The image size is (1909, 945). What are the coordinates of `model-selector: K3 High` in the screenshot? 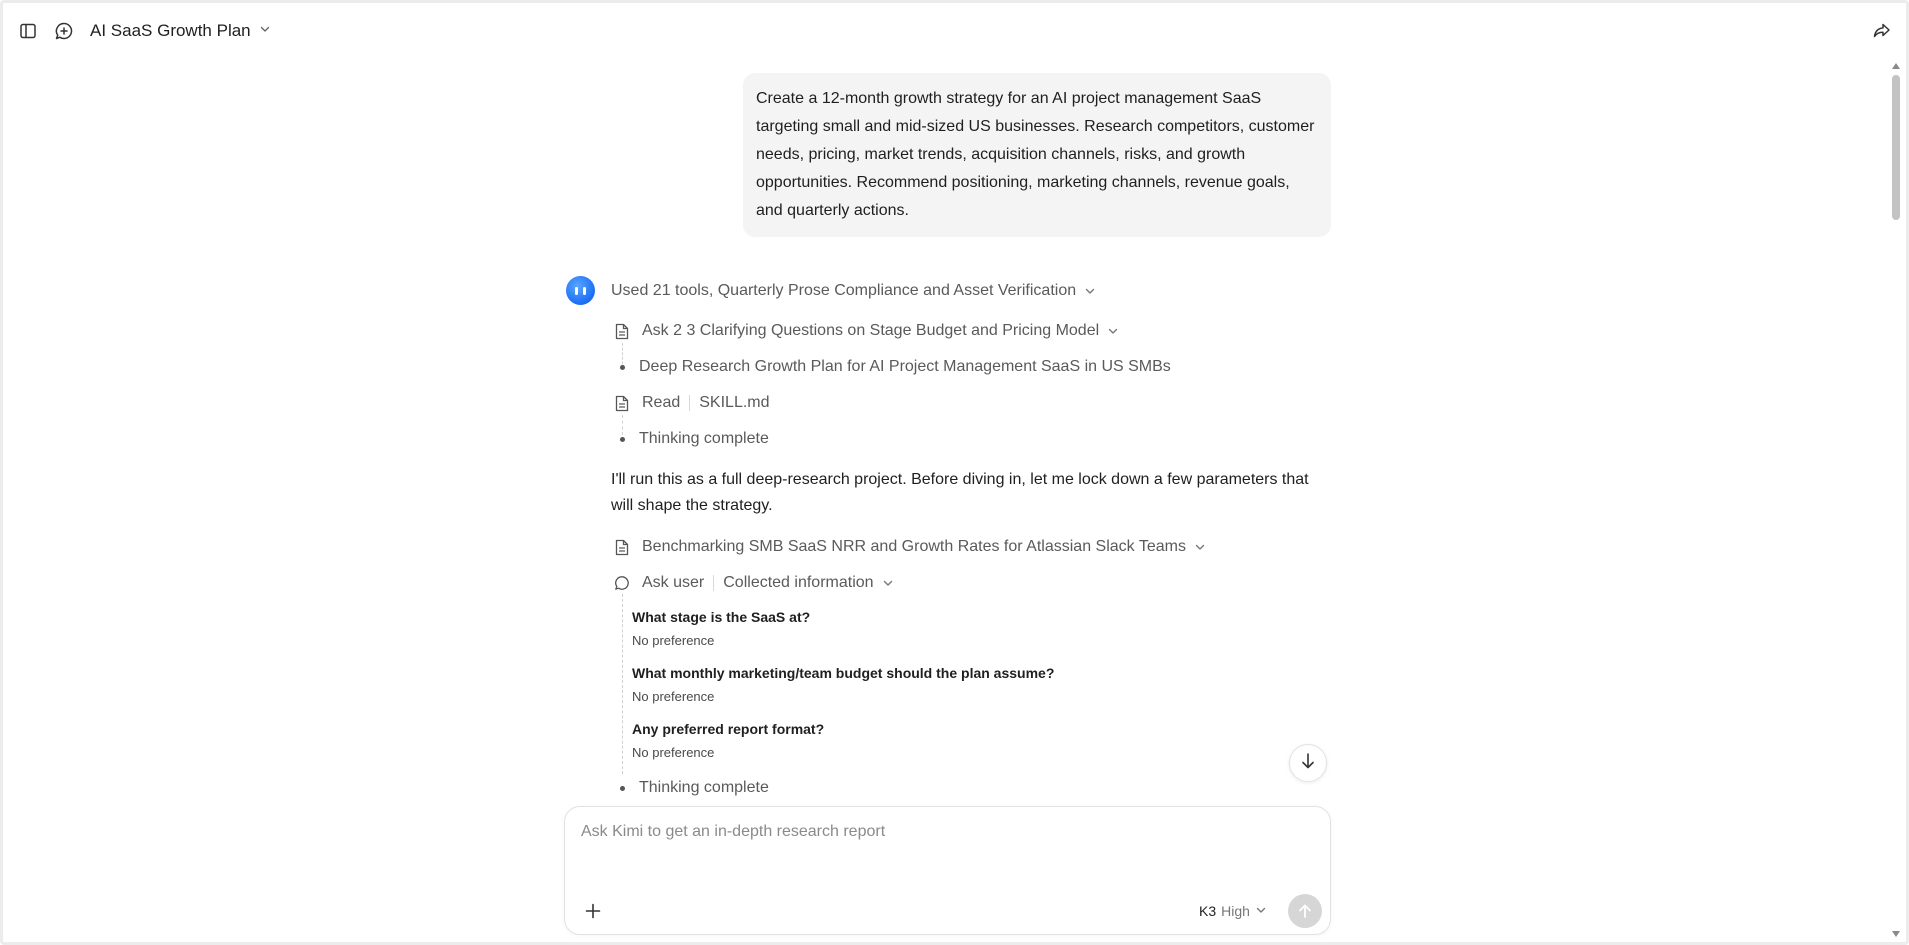 It's located at (1233, 911).